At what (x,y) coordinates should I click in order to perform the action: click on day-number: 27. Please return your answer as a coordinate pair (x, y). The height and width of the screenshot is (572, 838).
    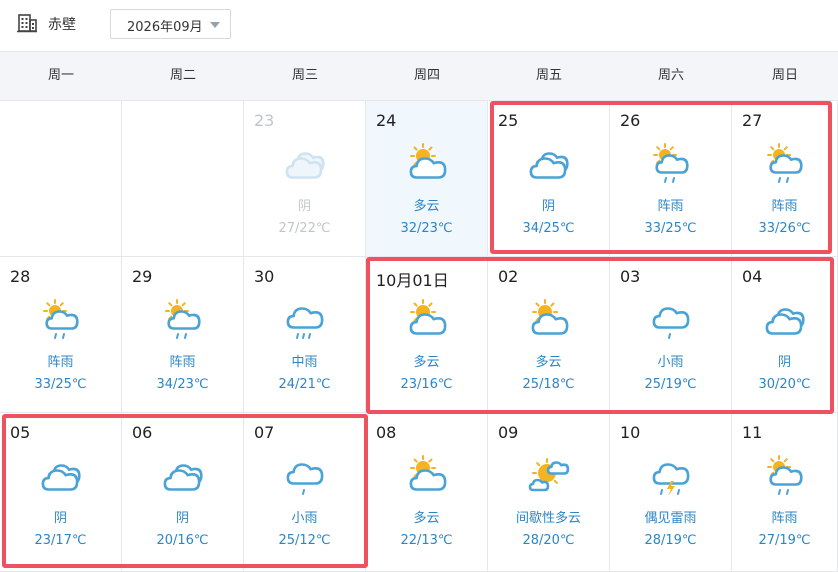
    Looking at the image, I should click on (752, 120).